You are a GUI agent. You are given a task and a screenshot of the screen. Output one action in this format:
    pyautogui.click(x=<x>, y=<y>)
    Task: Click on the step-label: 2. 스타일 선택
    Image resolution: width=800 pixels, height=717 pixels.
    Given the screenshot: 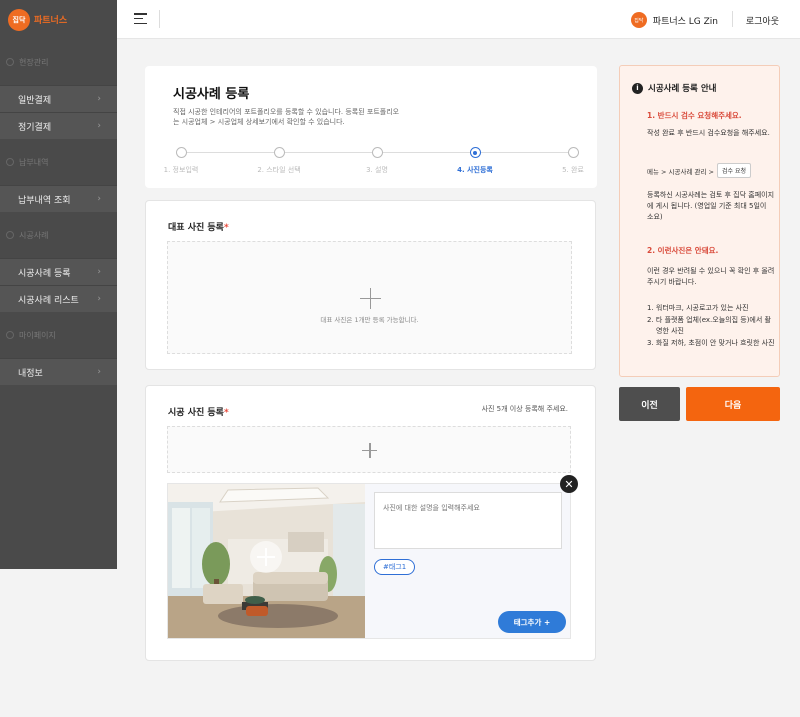 What is the action you would take?
    pyautogui.click(x=279, y=170)
    